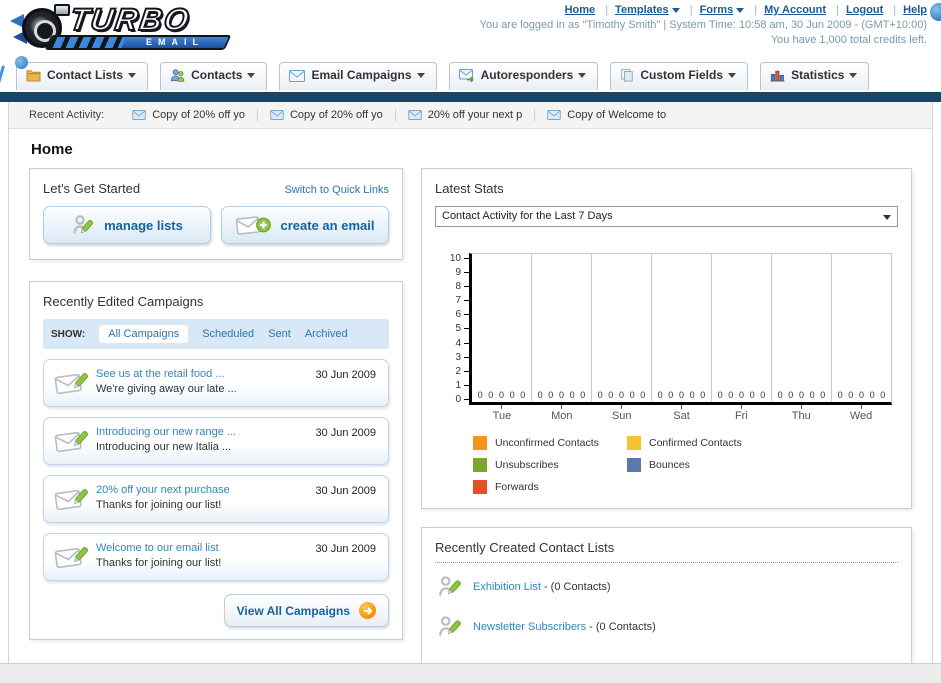 This screenshot has height=683, width=941. Describe the element at coordinates (523, 76) in the screenshot. I see `tab-autoresponders: Autoresponders` at that location.